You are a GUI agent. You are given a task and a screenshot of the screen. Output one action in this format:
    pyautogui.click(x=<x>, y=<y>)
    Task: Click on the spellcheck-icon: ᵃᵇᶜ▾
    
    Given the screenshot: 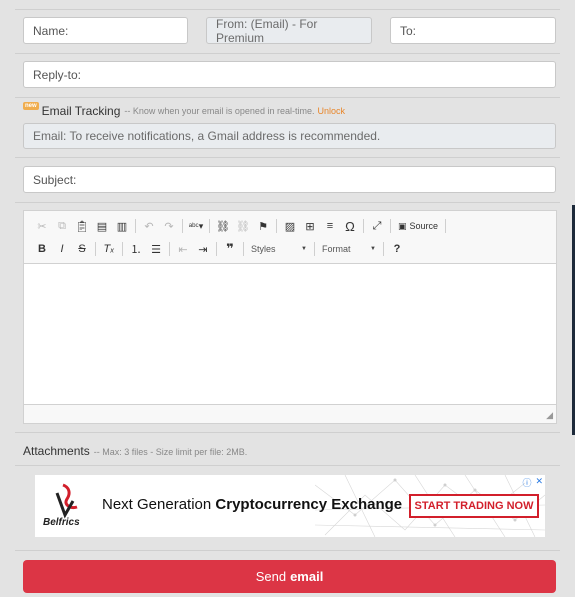 What is the action you would take?
    pyautogui.click(x=196, y=226)
    